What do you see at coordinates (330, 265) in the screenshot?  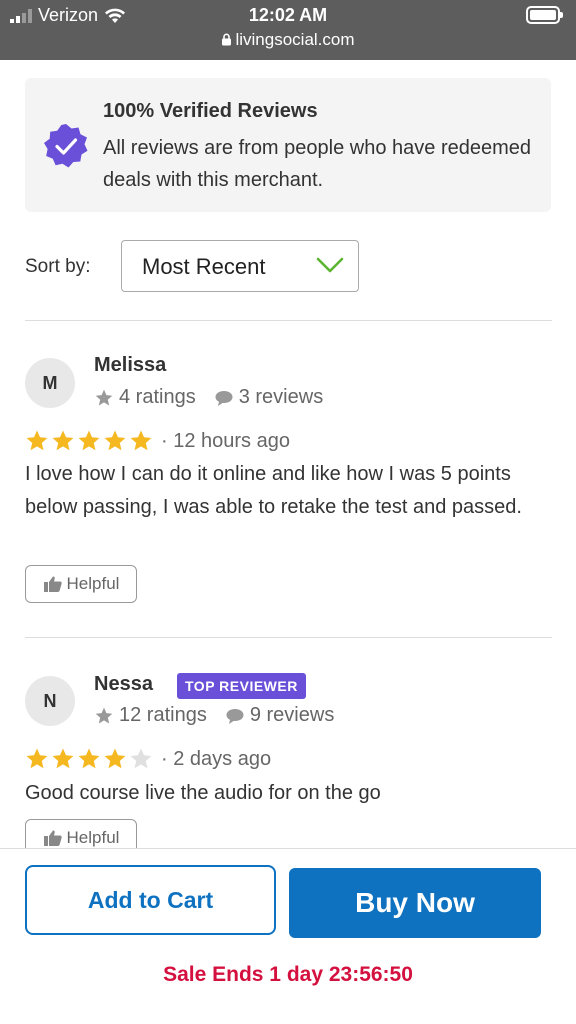 I see `chevron-down-icon` at bounding box center [330, 265].